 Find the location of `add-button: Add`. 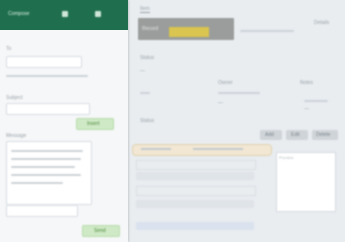

add-button: Add is located at coordinates (271, 135).